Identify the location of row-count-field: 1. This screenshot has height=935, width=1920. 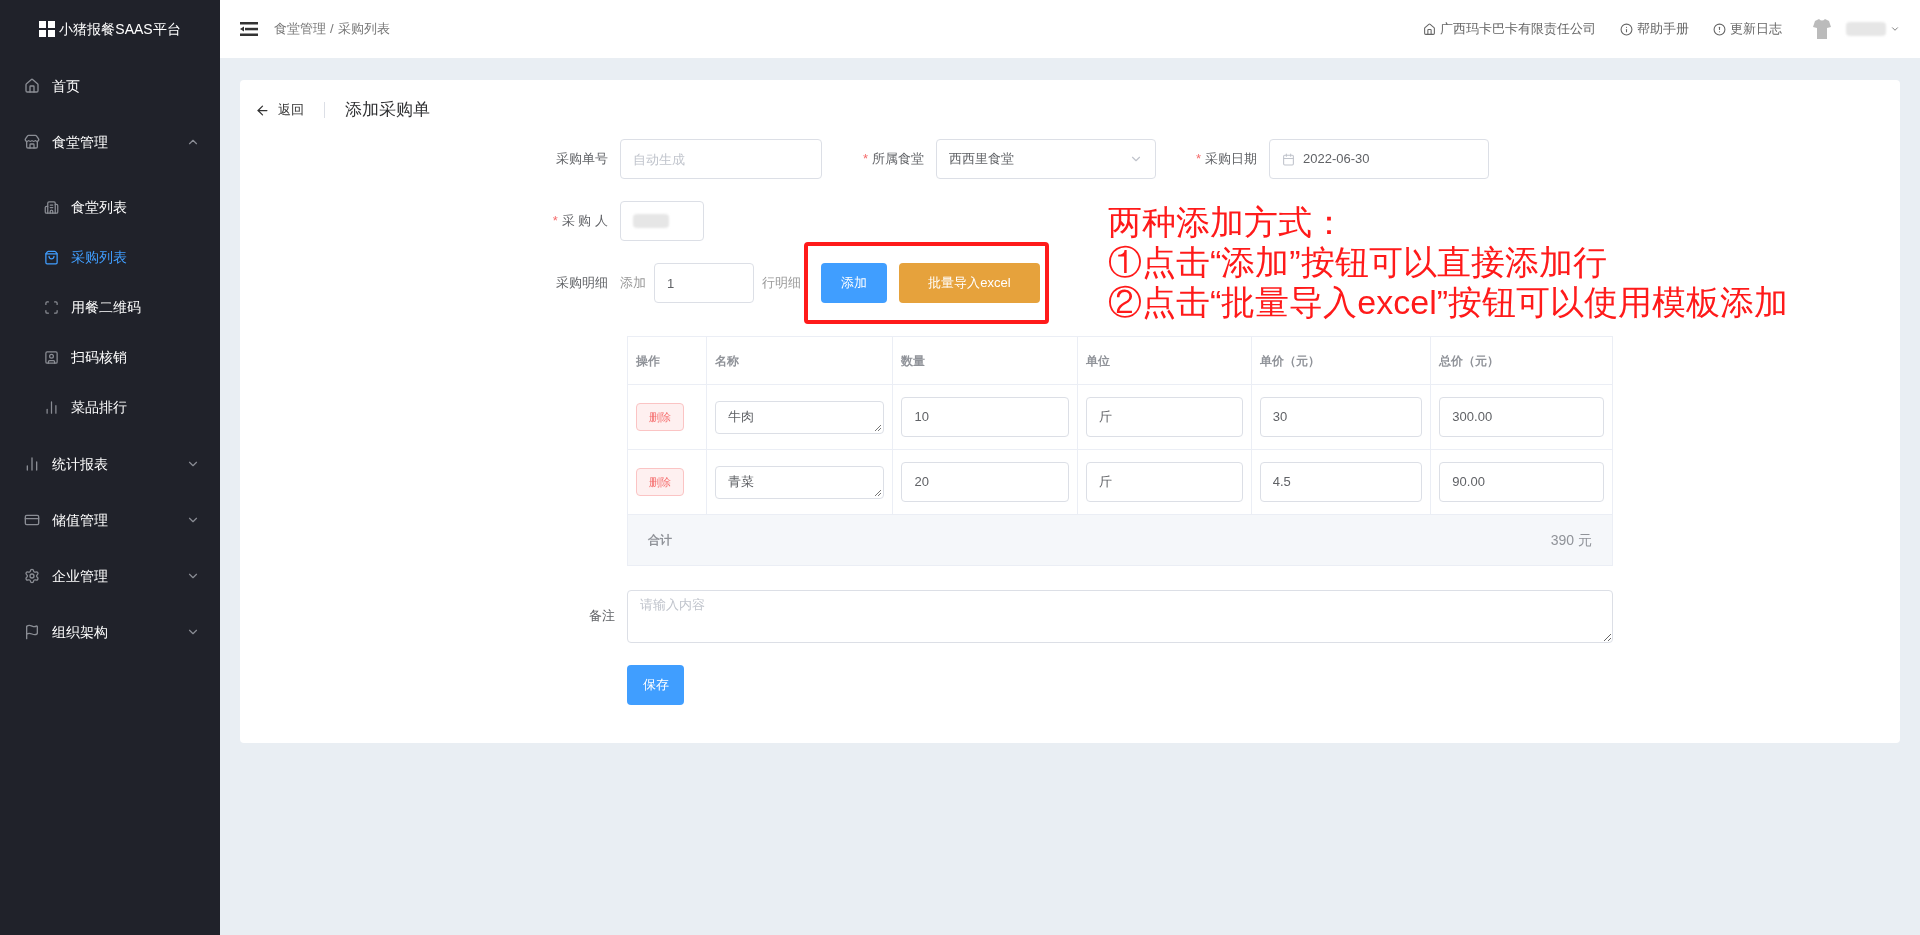
(704, 283).